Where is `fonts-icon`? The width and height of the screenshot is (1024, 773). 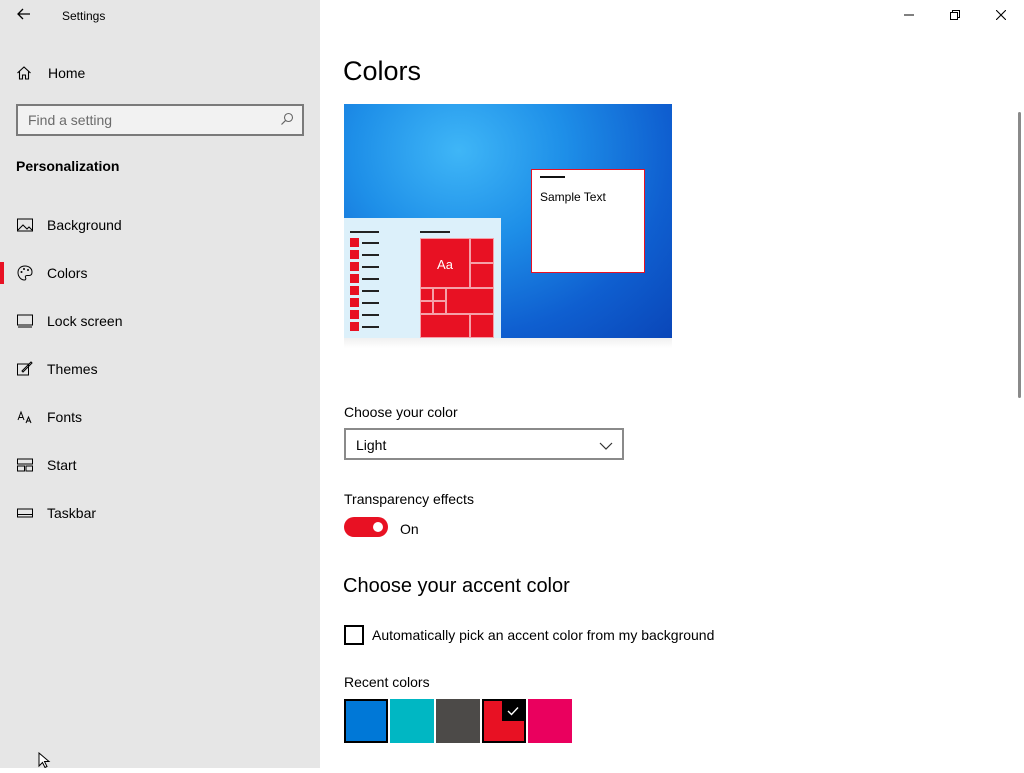
fonts-icon is located at coordinates (25, 417).